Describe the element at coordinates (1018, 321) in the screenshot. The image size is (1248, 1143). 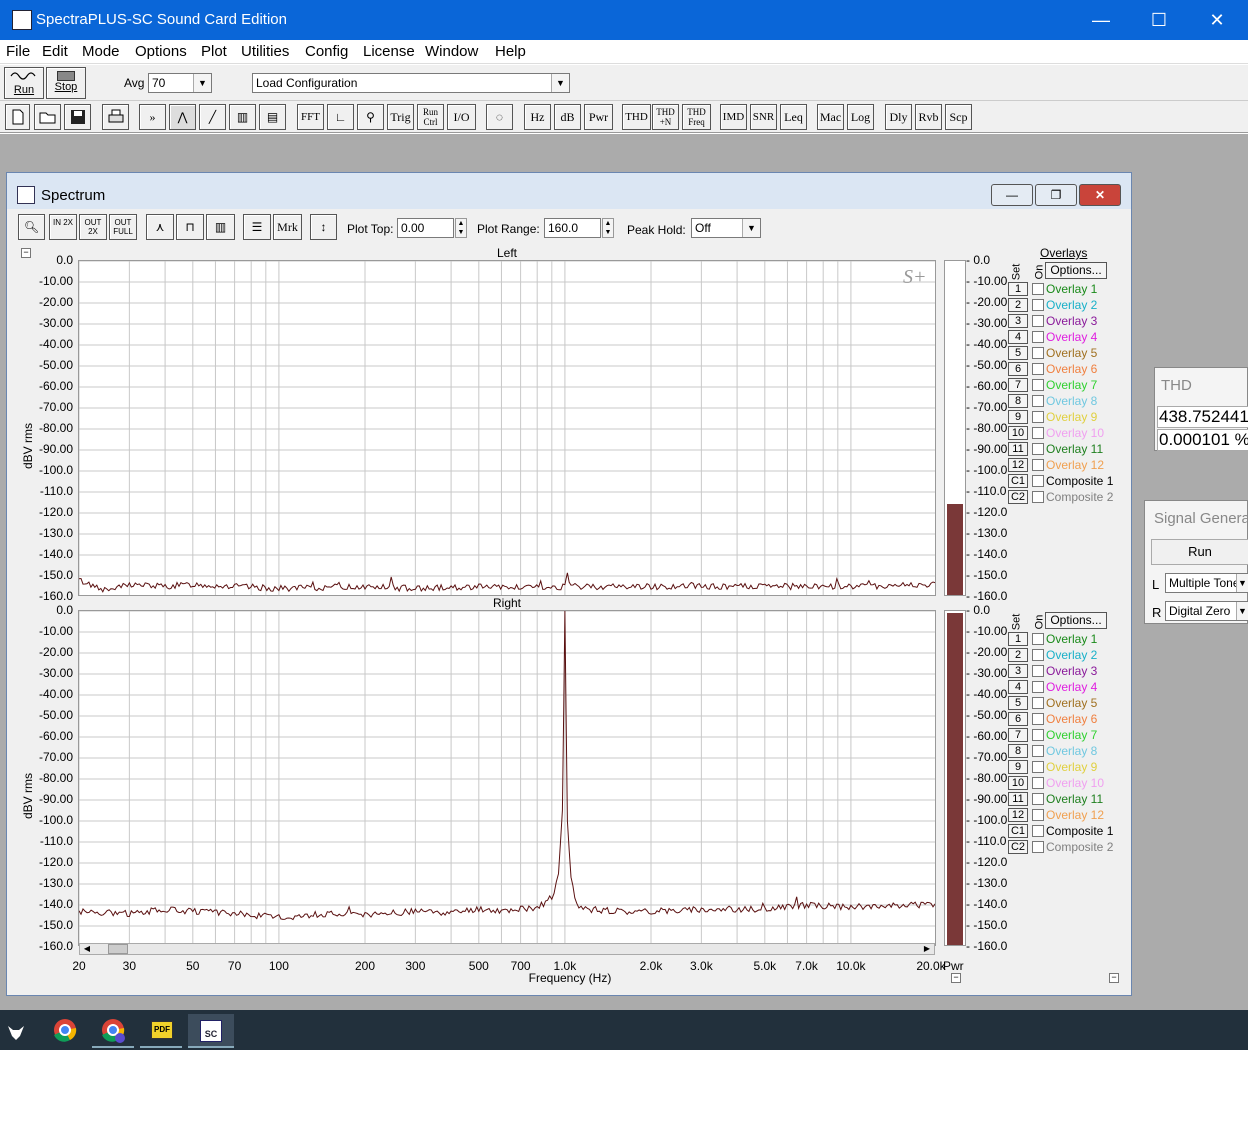
I see `overlay-set-button: 3` at that location.